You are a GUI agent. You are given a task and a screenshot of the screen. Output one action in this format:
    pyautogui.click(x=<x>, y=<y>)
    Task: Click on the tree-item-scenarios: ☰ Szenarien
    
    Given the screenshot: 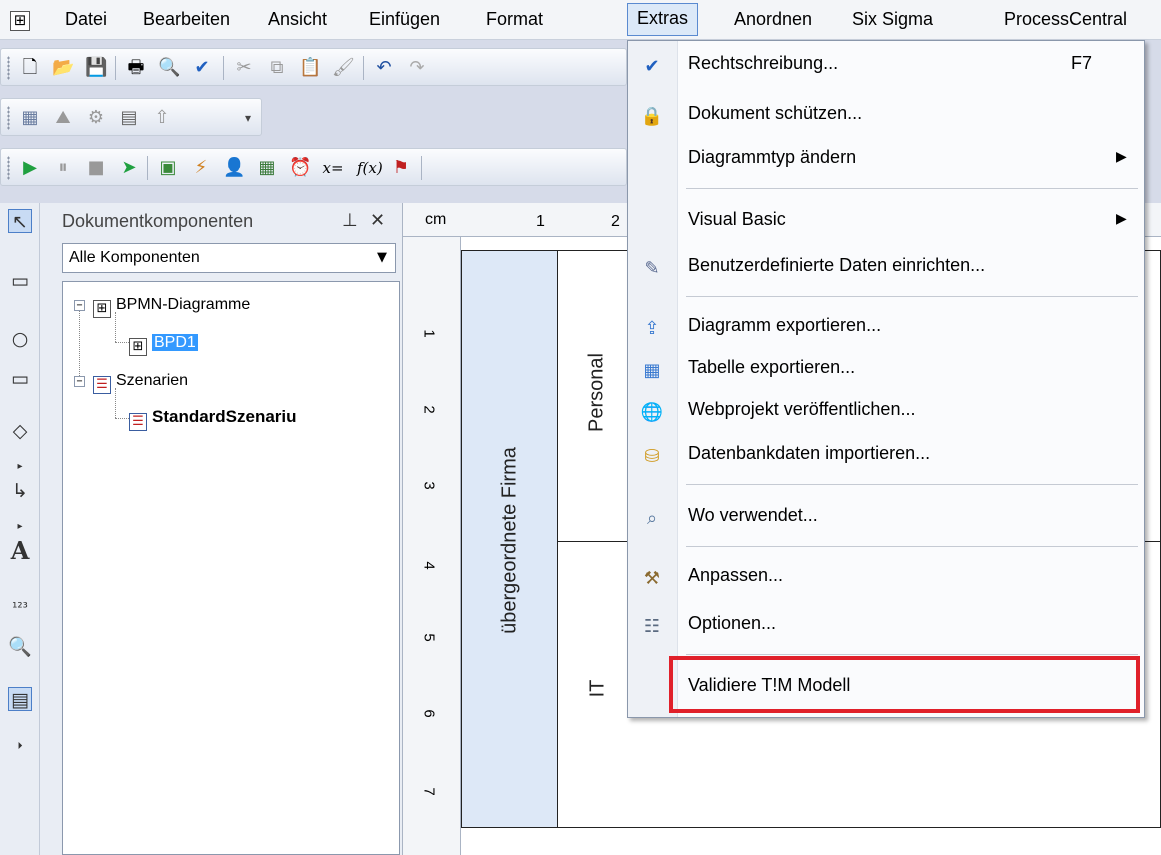 What is the action you would take?
    pyautogui.click(x=140, y=382)
    